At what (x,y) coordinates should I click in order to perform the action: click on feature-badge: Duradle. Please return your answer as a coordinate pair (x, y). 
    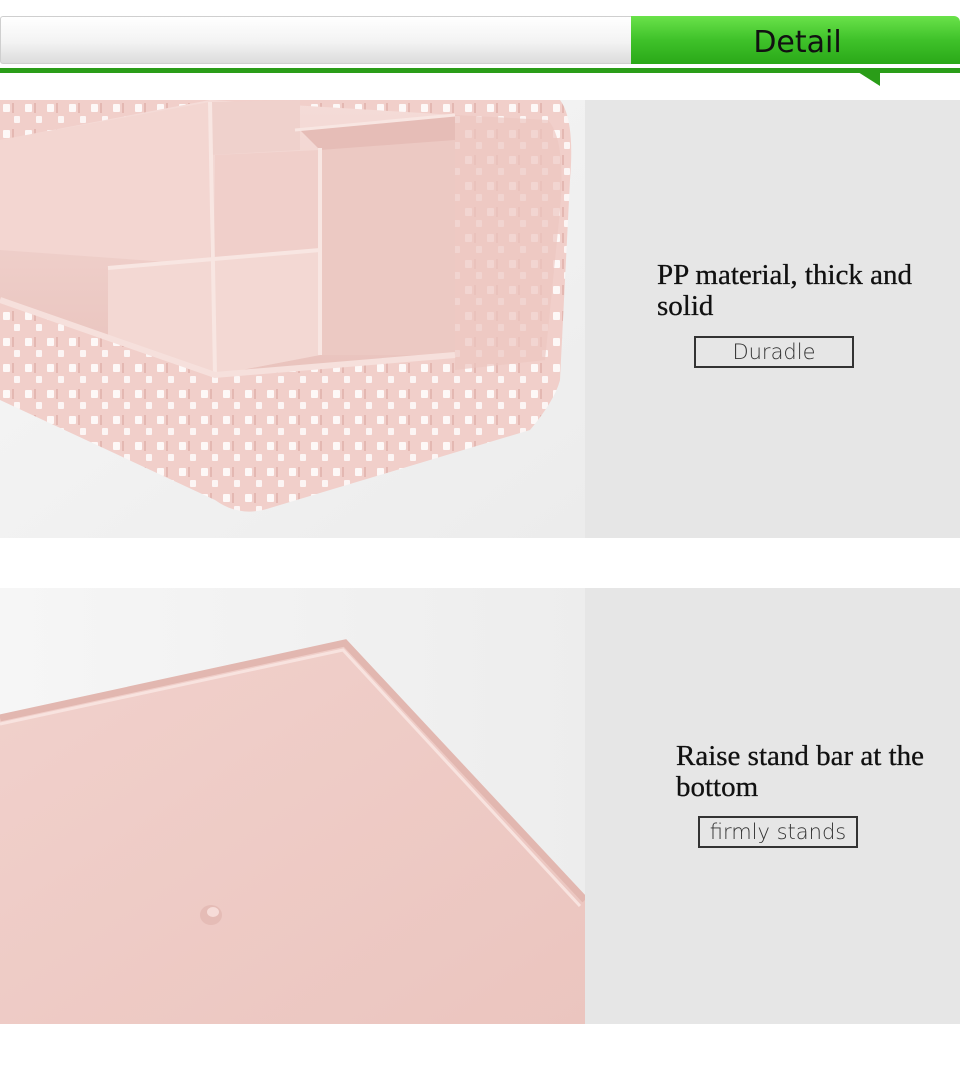
    Looking at the image, I should click on (774, 352).